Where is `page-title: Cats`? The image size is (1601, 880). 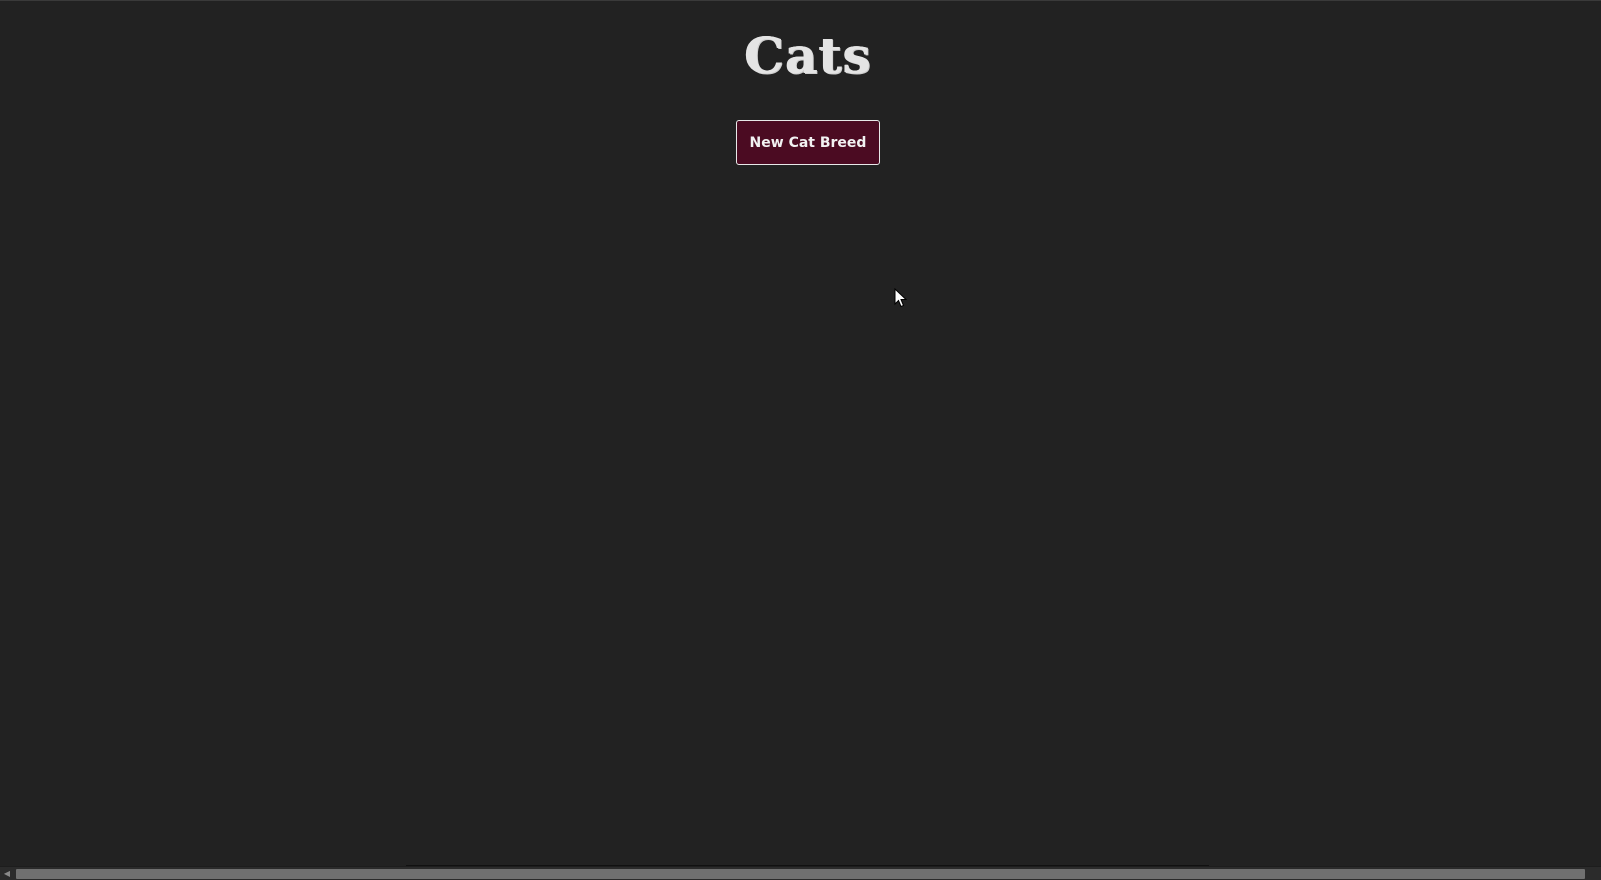
page-title: Cats is located at coordinates (808, 55).